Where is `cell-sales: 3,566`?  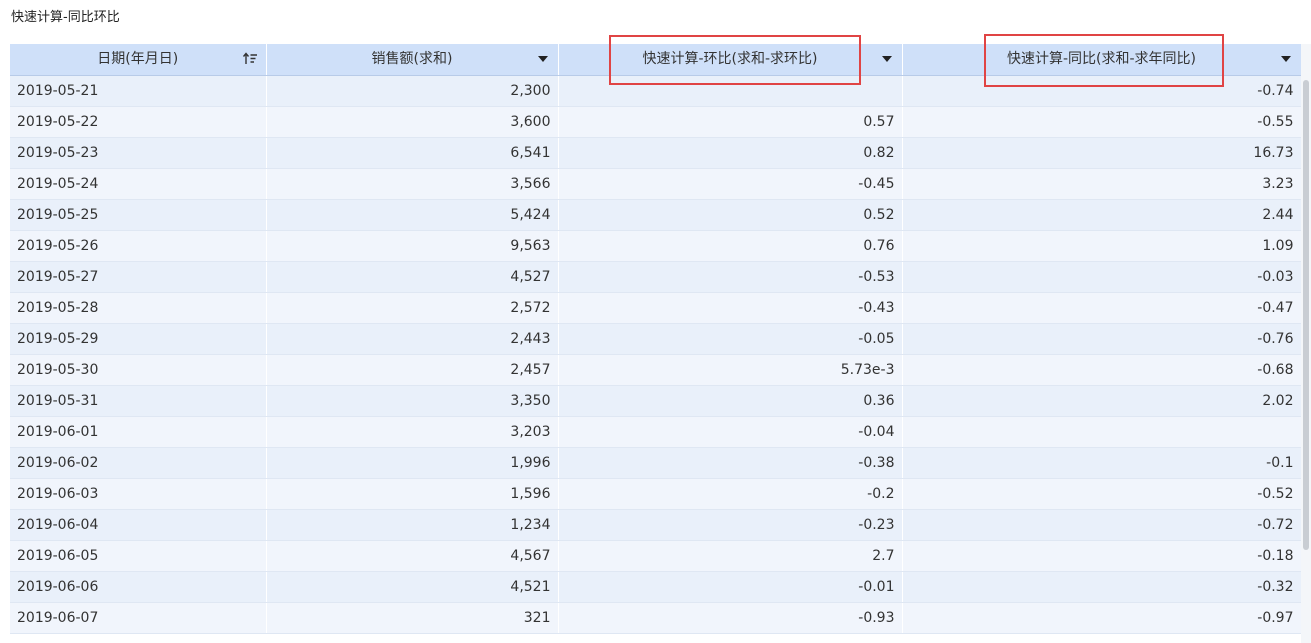 cell-sales: 3,566 is located at coordinates (412, 184).